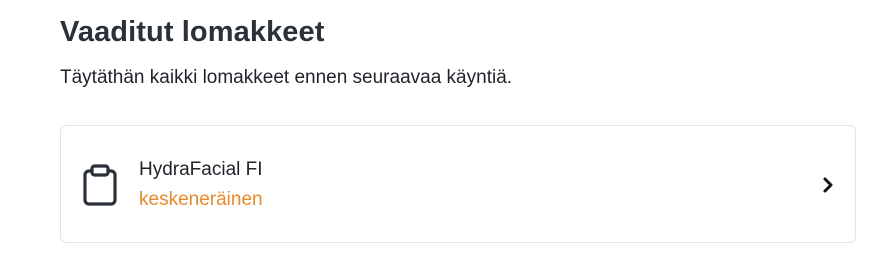 The image size is (892, 279). Describe the element at coordinates (192, 32) in the screenshot. I see `section-title: Vaaditut lomakkeet` at that location.